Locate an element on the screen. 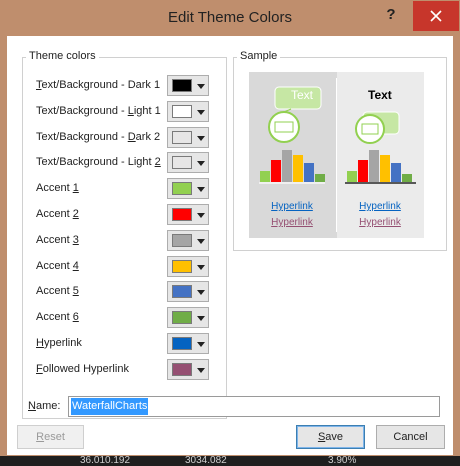  theme-color-label: Text/Background - Light 2 is located at coordinates (98, 162).